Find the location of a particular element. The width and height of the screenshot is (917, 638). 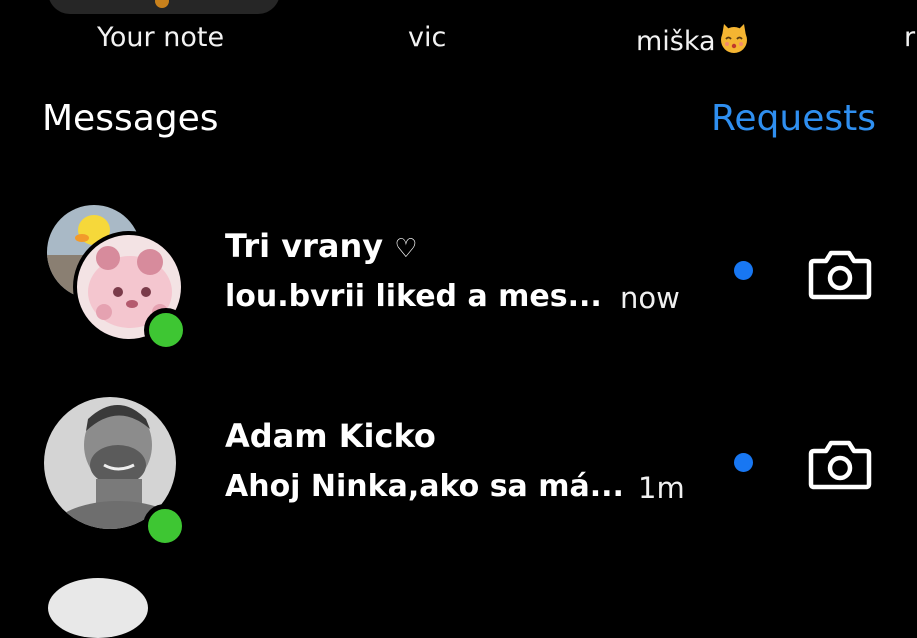

note-label-vic: vic is located at coordinates (427, 37).